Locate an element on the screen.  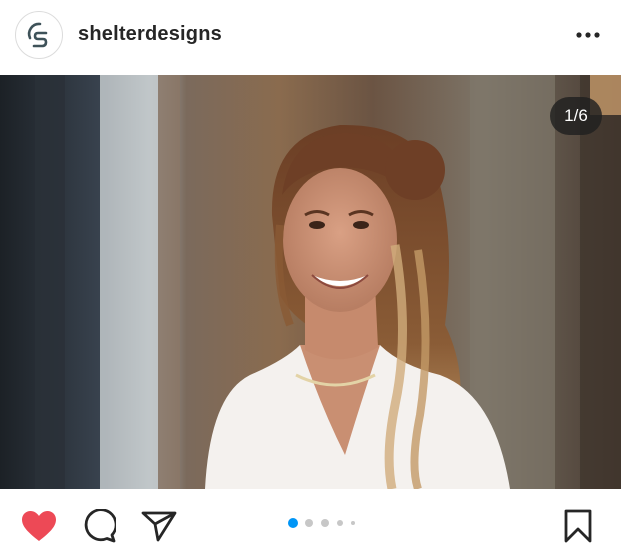
share-button is located at coordinates (159, 528).